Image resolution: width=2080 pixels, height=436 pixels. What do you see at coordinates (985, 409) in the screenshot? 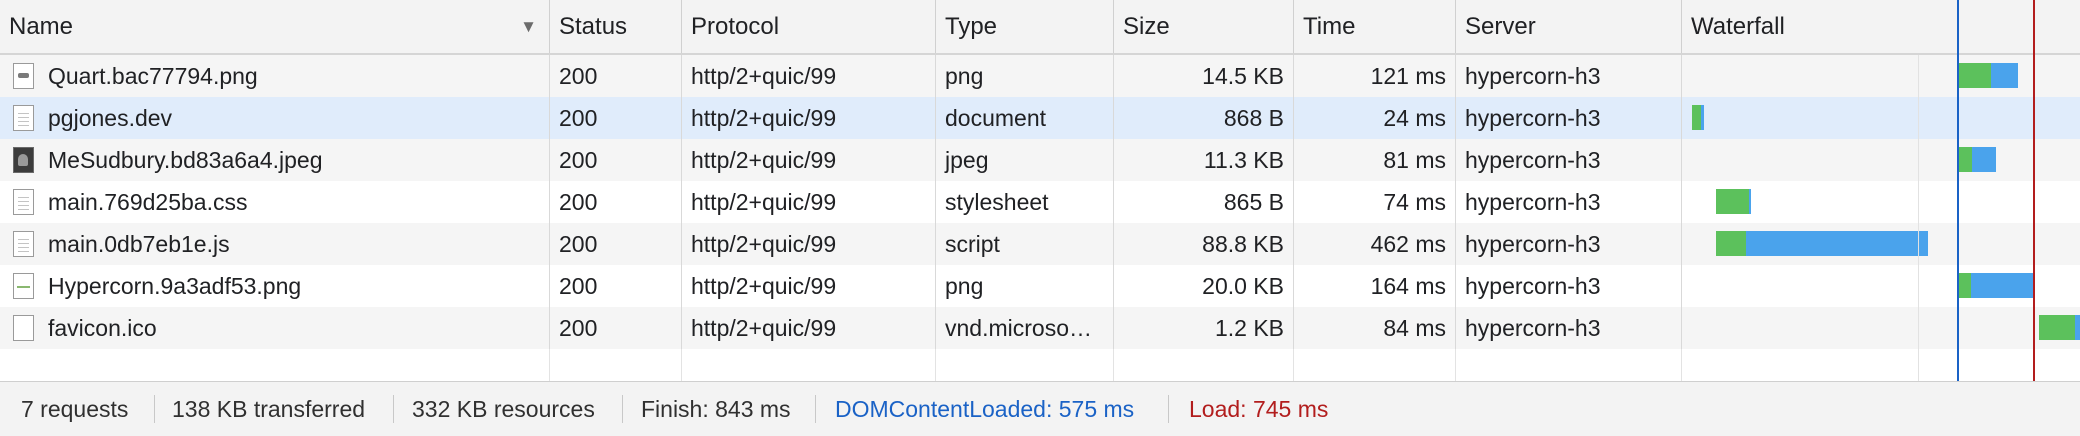
I see `dom-content-loaded-time: DOMContentLoaded: 575 ms` at bounding box center [985, 409].